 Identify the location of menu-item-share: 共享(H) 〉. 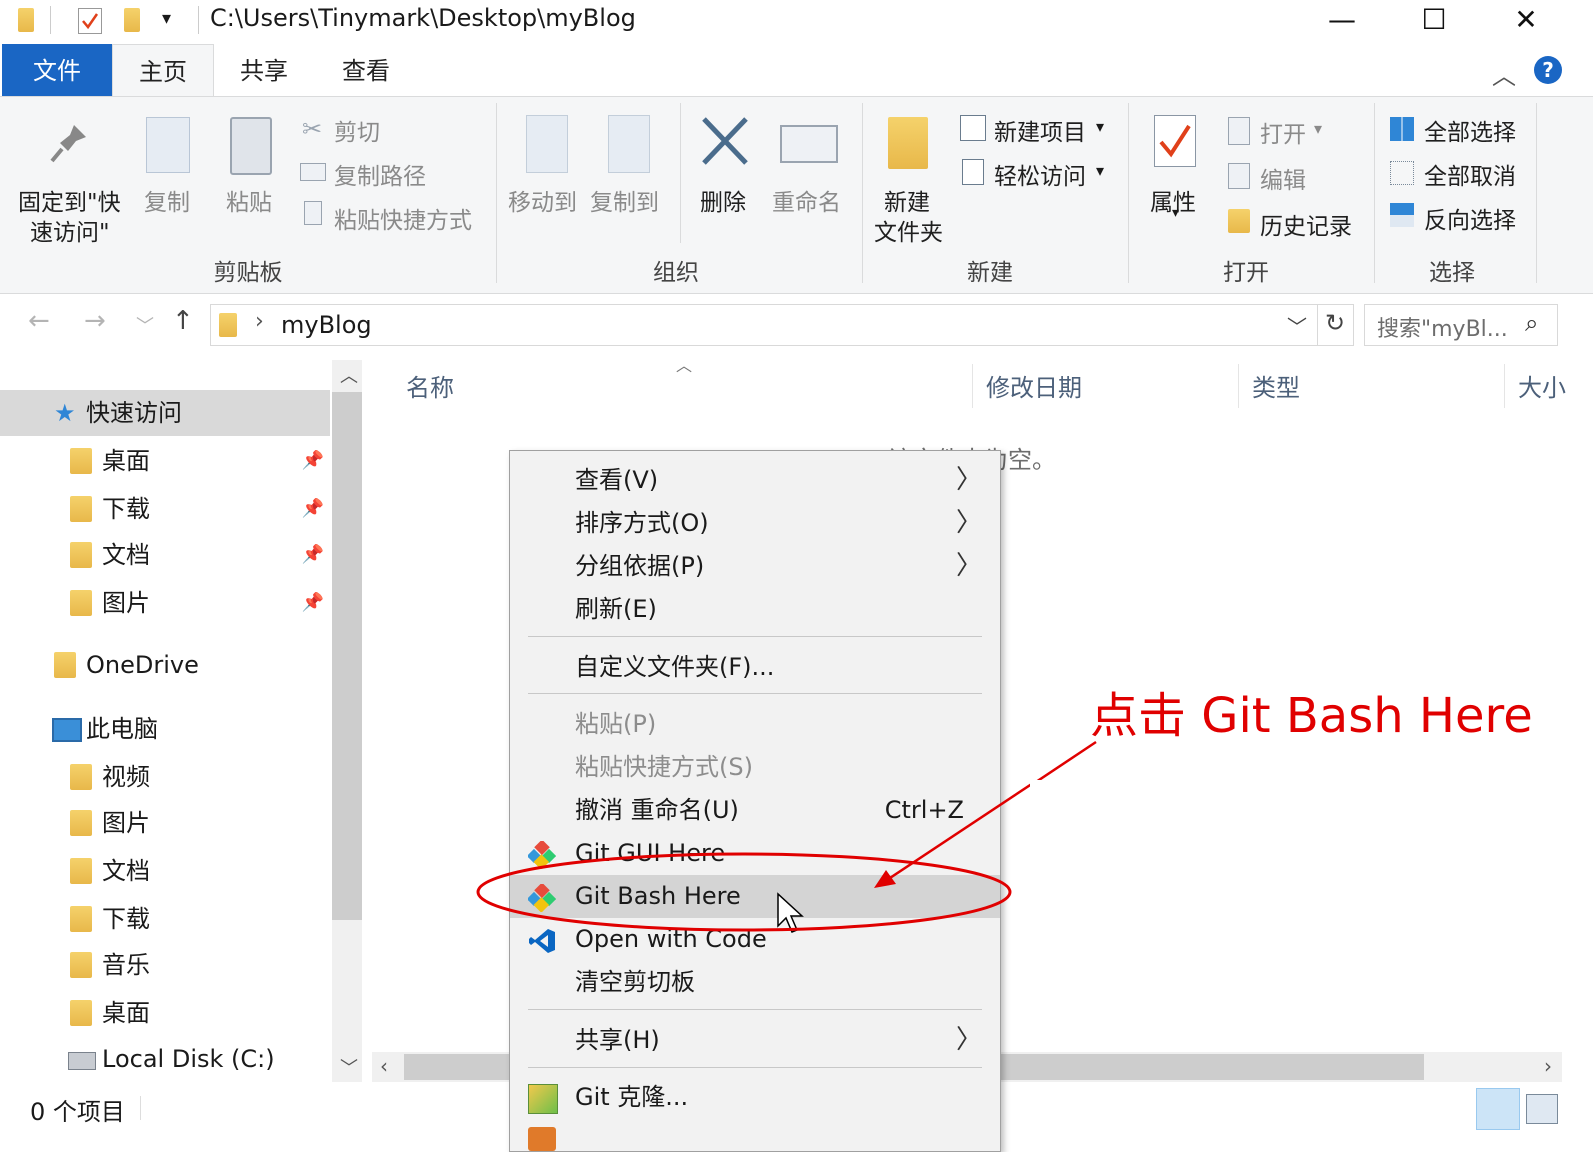
(755, 1040).